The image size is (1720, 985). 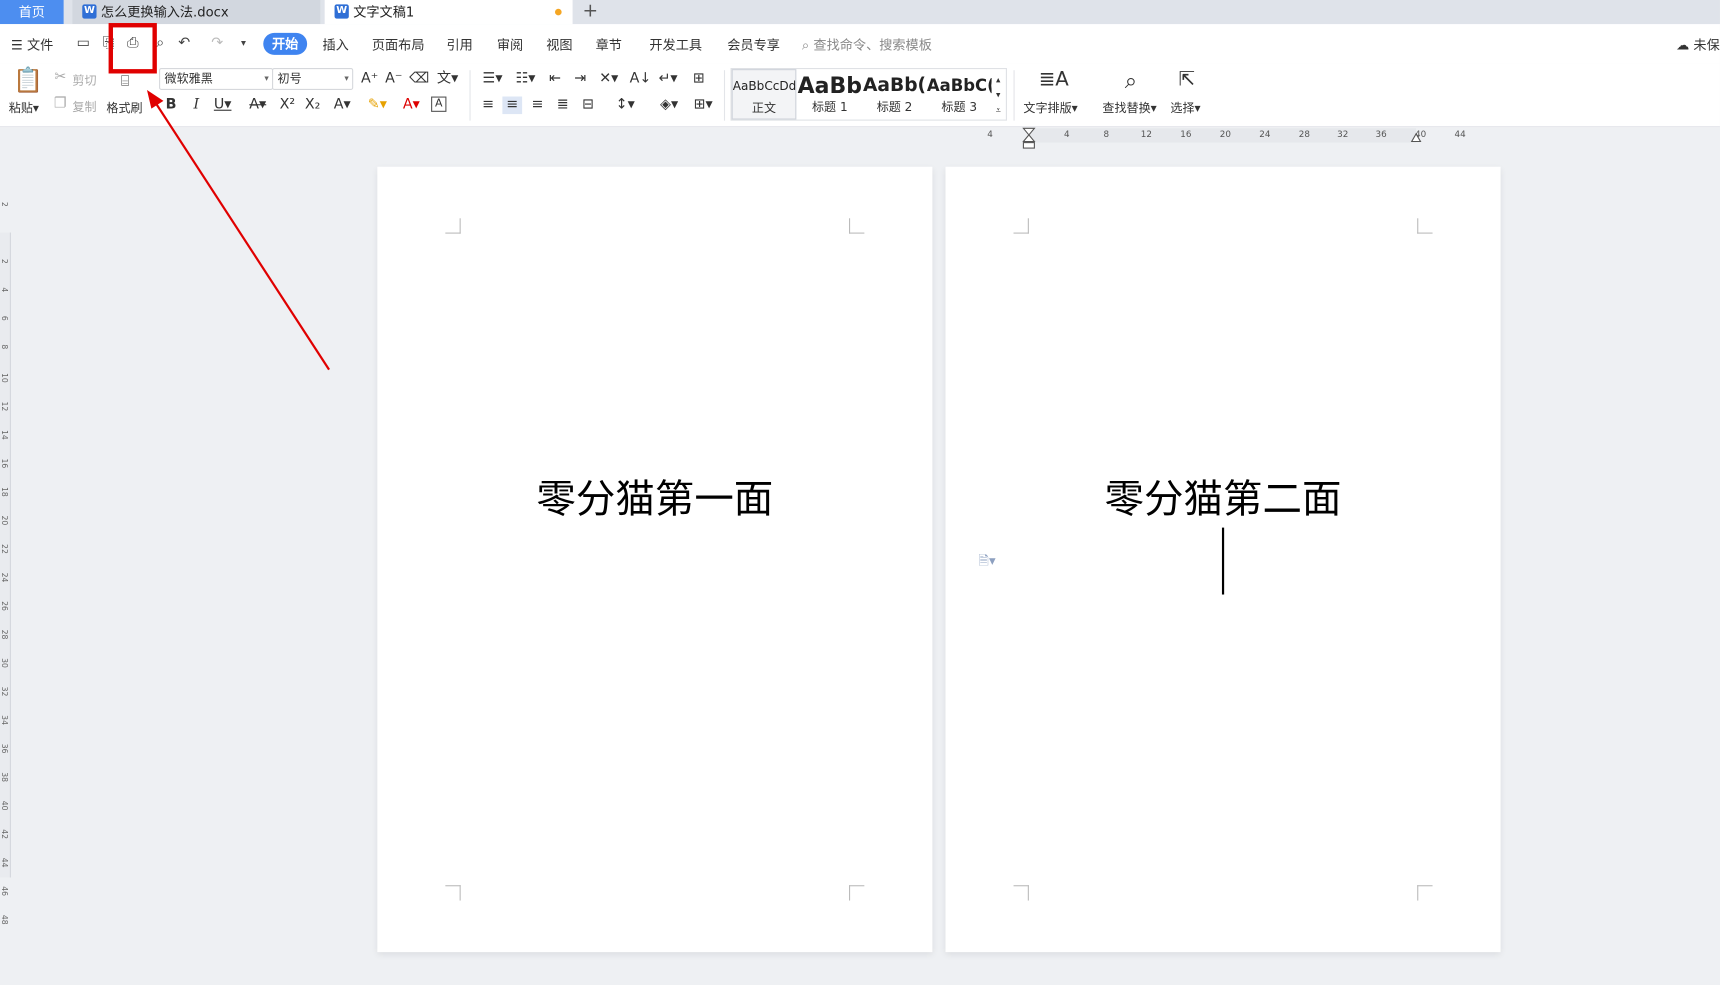 I want to click on bold-icon: B, so click(x=171, y=106).